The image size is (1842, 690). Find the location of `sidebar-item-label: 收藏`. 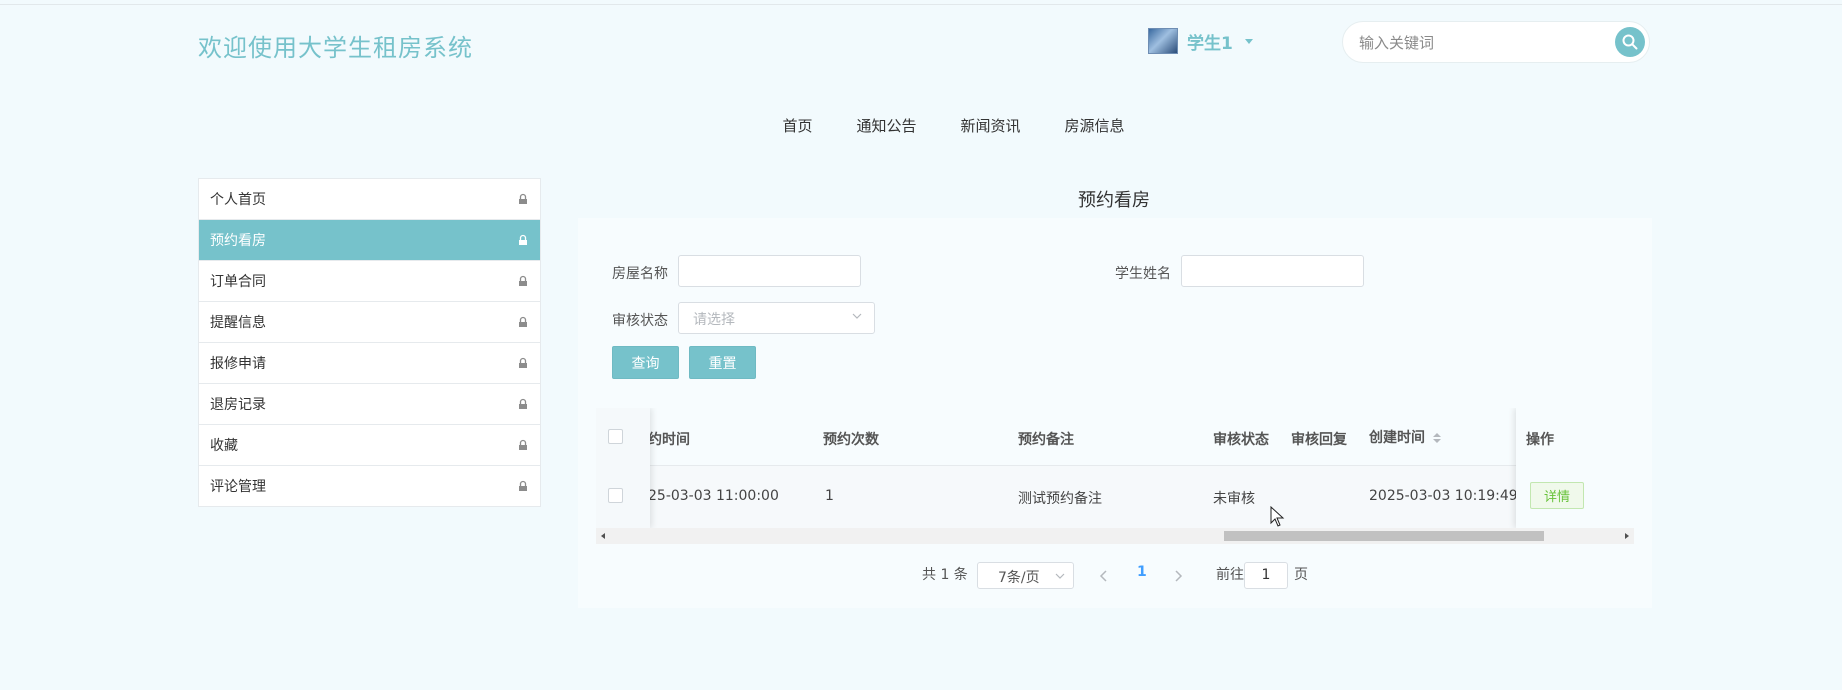

sidebar-item-label: 收藏 is located at coordinates (224, 446).